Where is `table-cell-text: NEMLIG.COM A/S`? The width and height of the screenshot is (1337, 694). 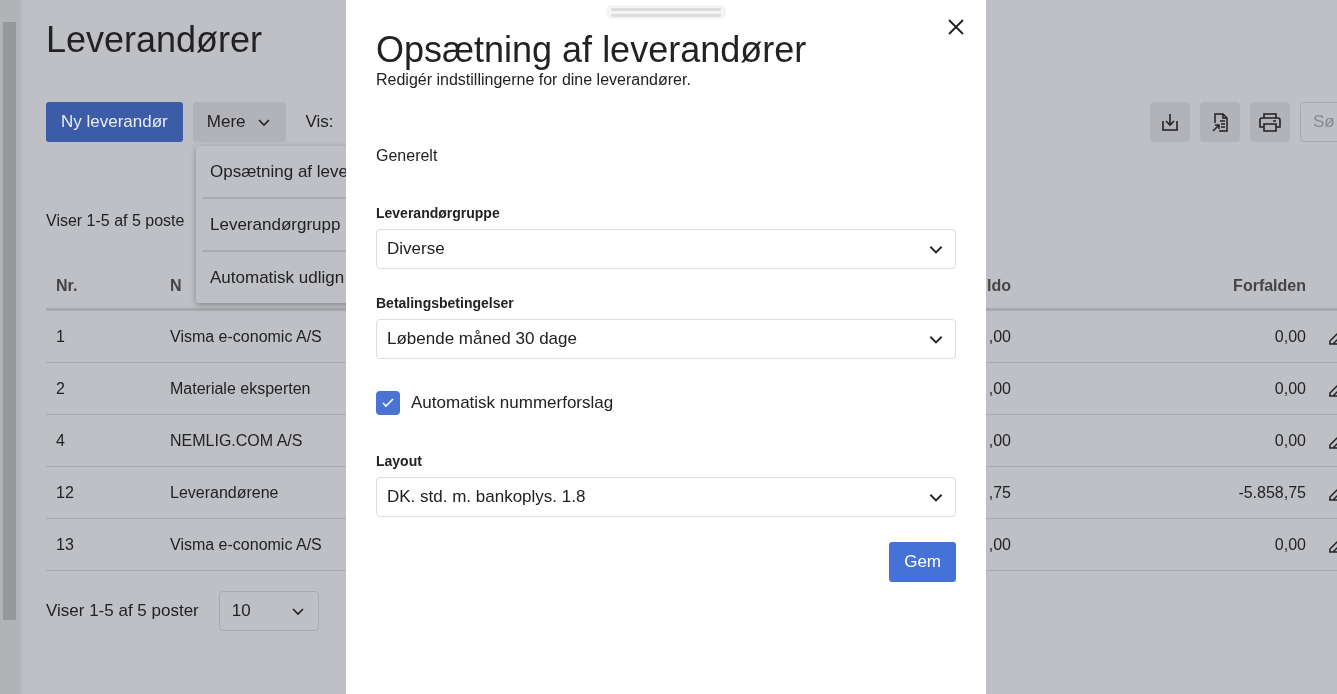
table-cell-text: NEMLIG.COM A/S is located at coordinates (237, 440).